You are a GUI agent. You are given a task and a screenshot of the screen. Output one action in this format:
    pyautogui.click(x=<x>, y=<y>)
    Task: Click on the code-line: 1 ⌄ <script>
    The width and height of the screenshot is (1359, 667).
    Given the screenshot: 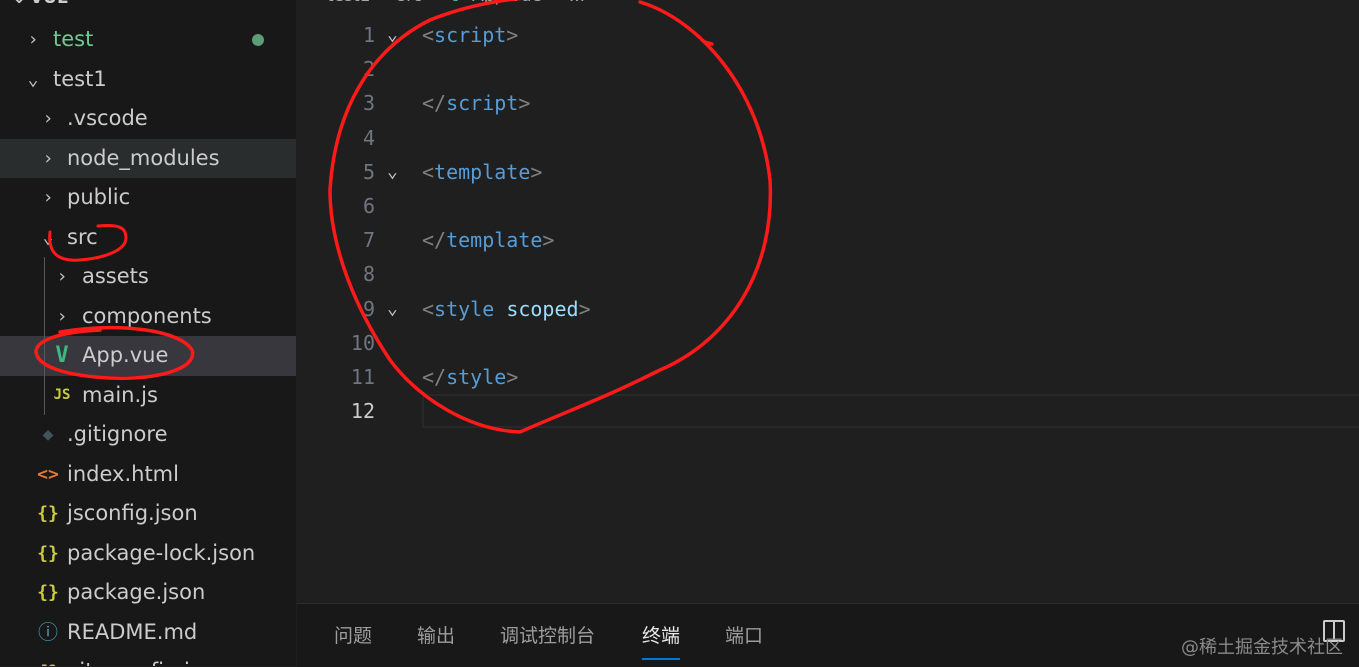 What is the action you would take?
    pyautogui.click(x=828, y=35)
    